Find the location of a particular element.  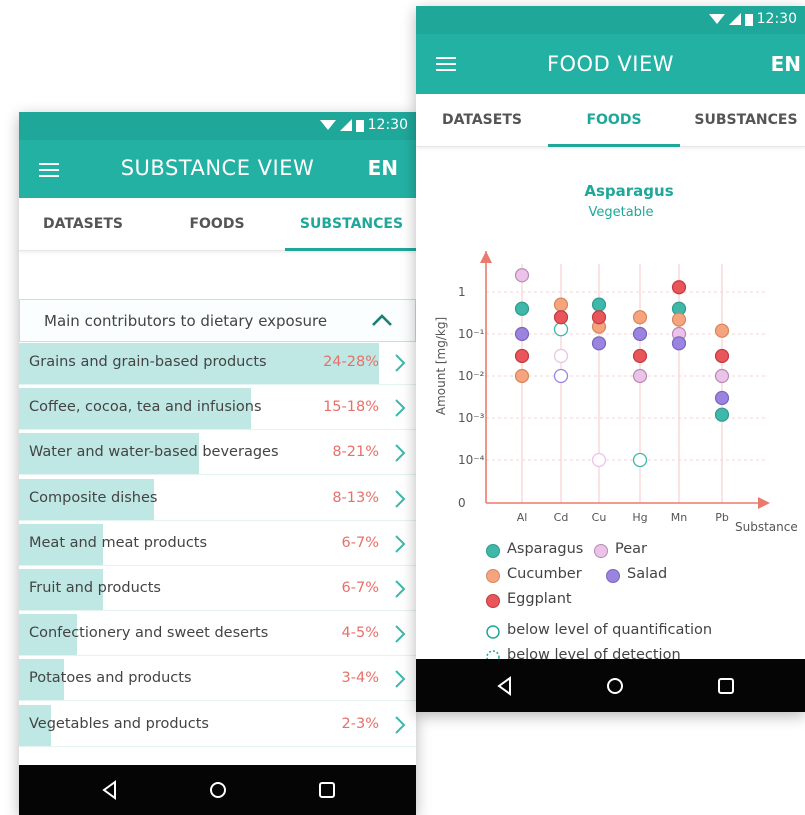

tab-foods: FOODS is located at coordinates (217, 224).